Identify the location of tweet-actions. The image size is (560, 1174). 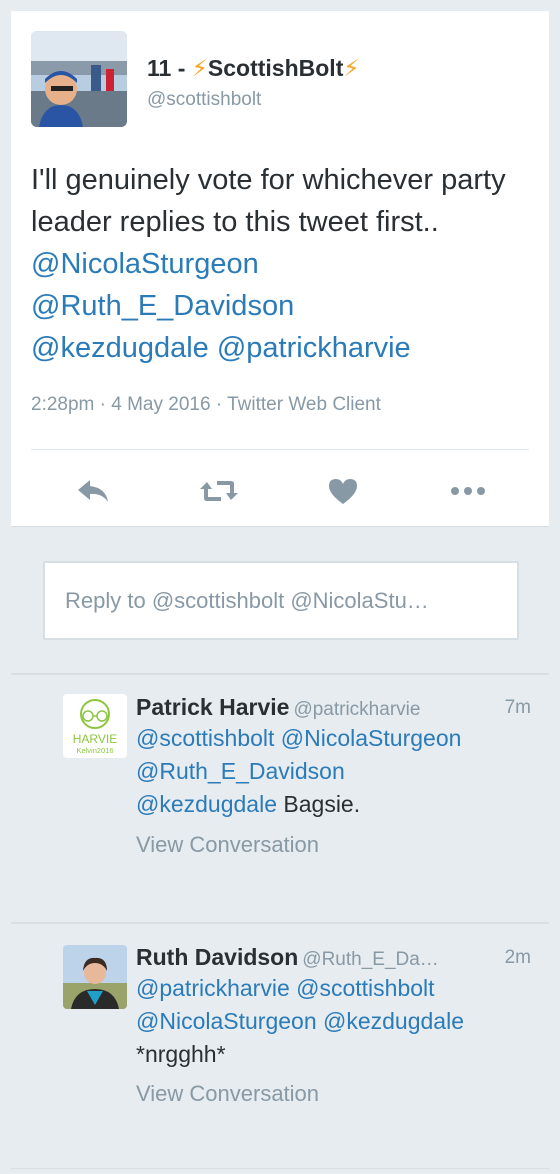
(280, 491).